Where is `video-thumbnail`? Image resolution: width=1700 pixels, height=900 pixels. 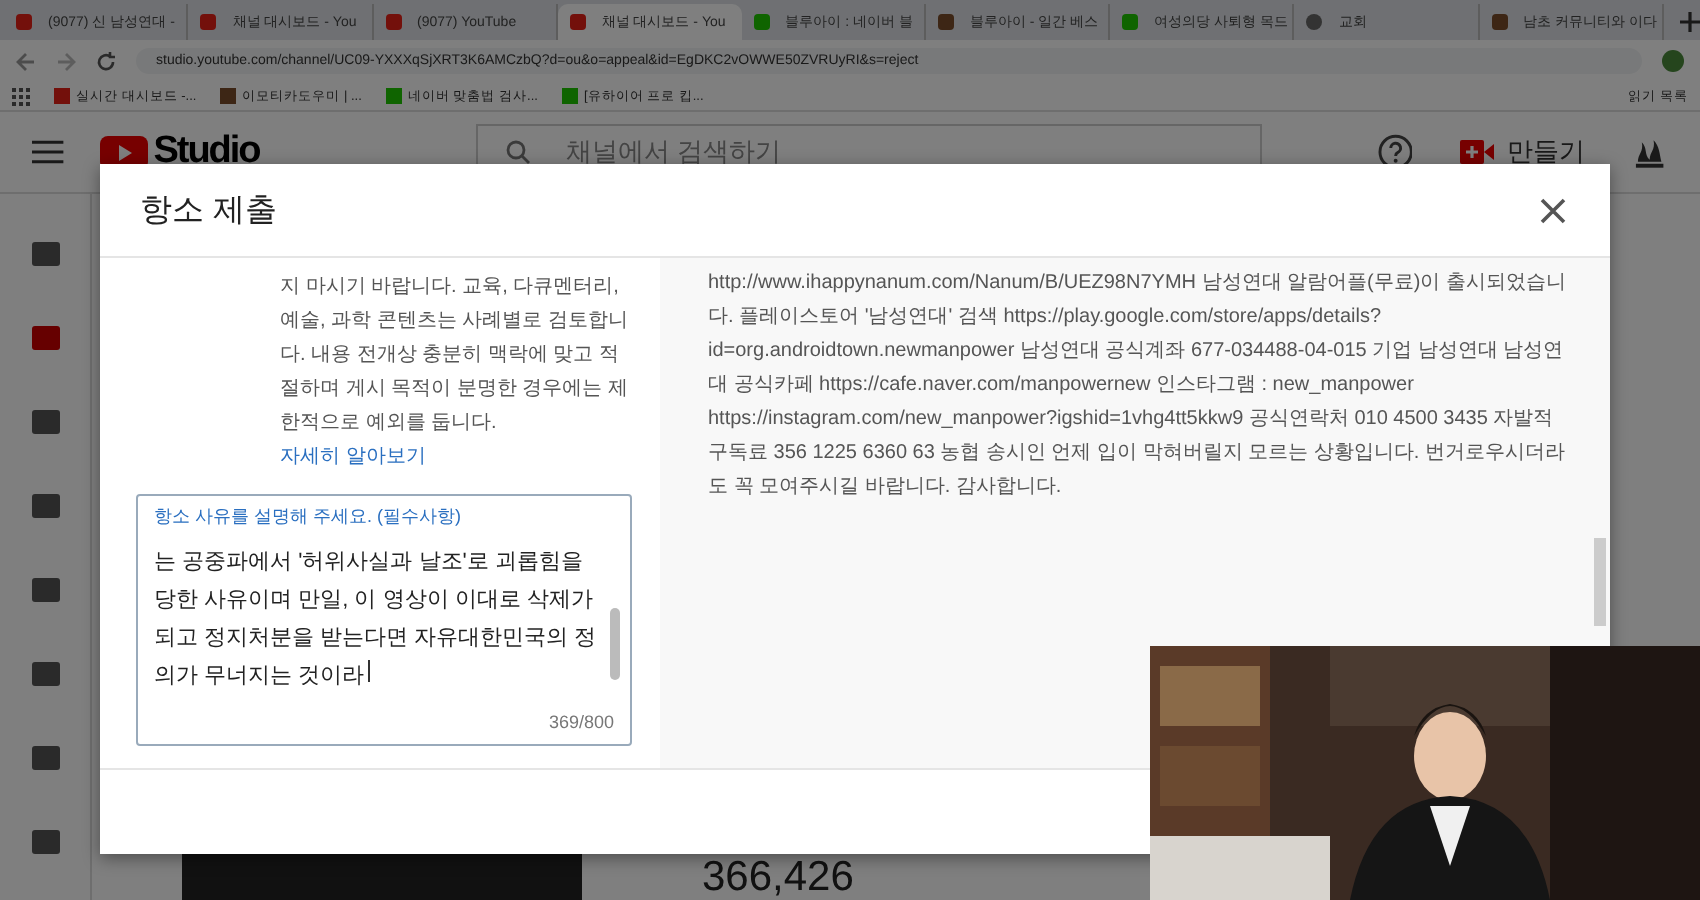
video-thumbnail is located at coordinates (382, 877).